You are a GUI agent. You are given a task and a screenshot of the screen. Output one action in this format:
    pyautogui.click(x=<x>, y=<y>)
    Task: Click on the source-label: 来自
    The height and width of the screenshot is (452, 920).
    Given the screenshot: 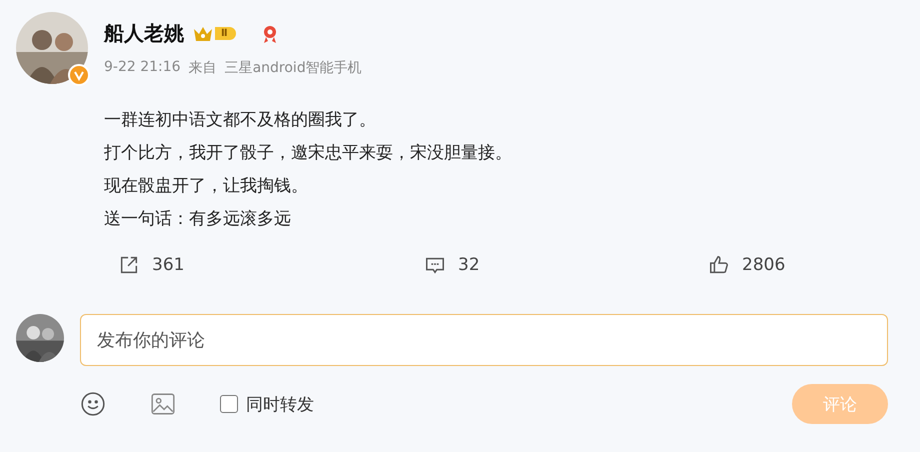 What is the action you would take?
    pyautogui.click(x=202, y=68)
    